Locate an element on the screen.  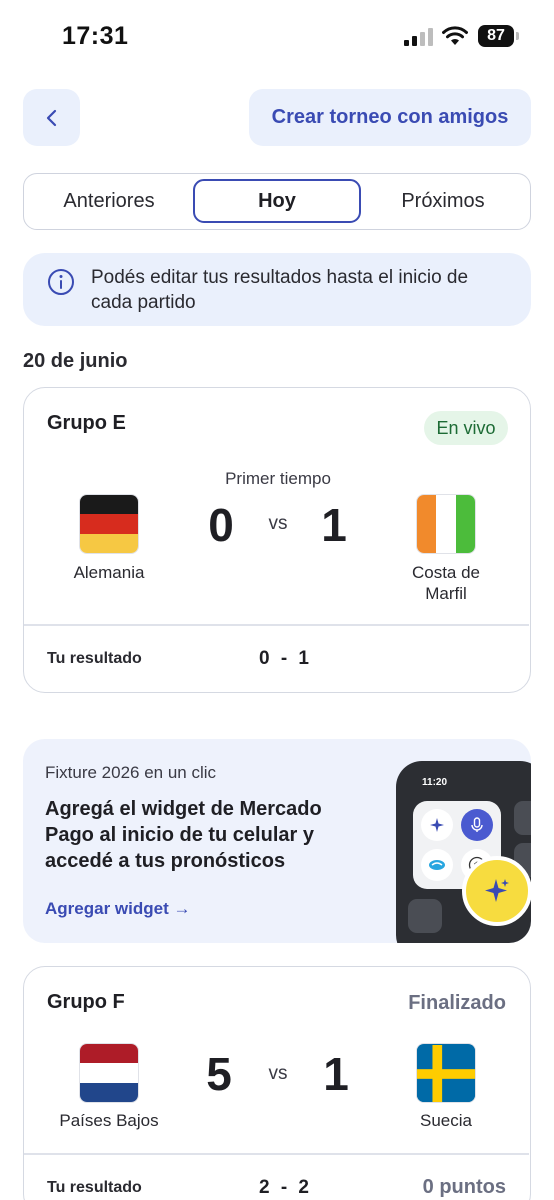
tab-today: Hoy is located at coordinates (277, 201).